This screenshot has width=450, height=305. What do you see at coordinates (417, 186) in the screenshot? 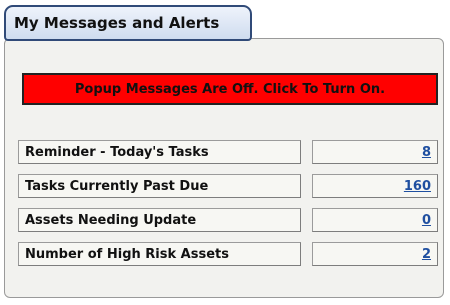
I see `past-due-count-link: 160` at bounding box center [417, 186].